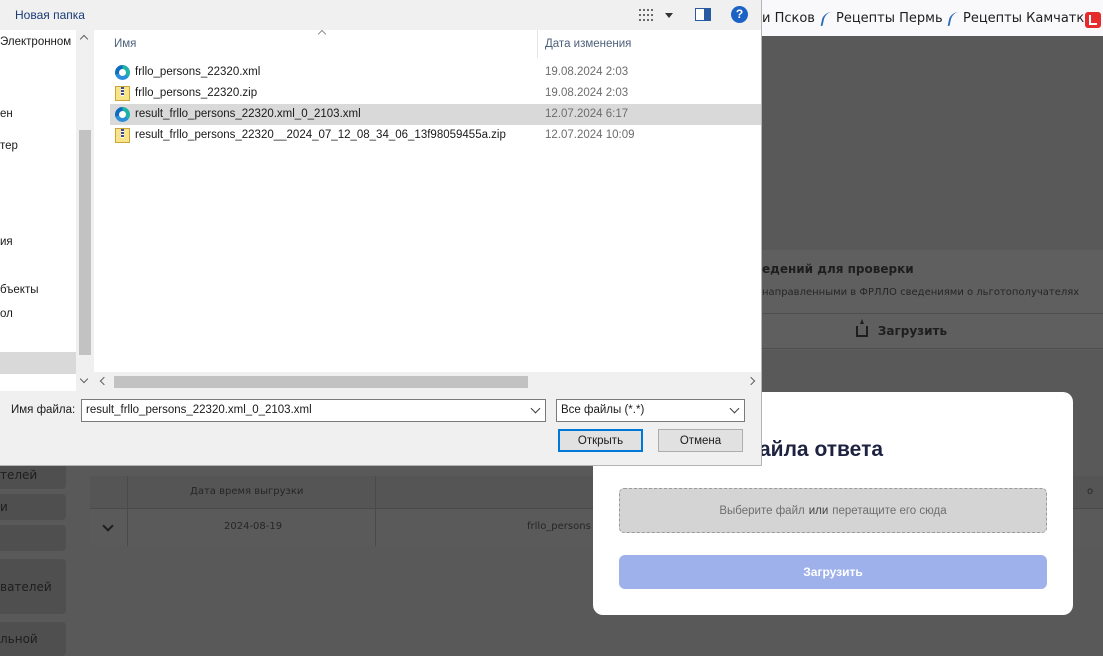  I want to click on upload-card-button-label: Загрузить, so click(912, 331).